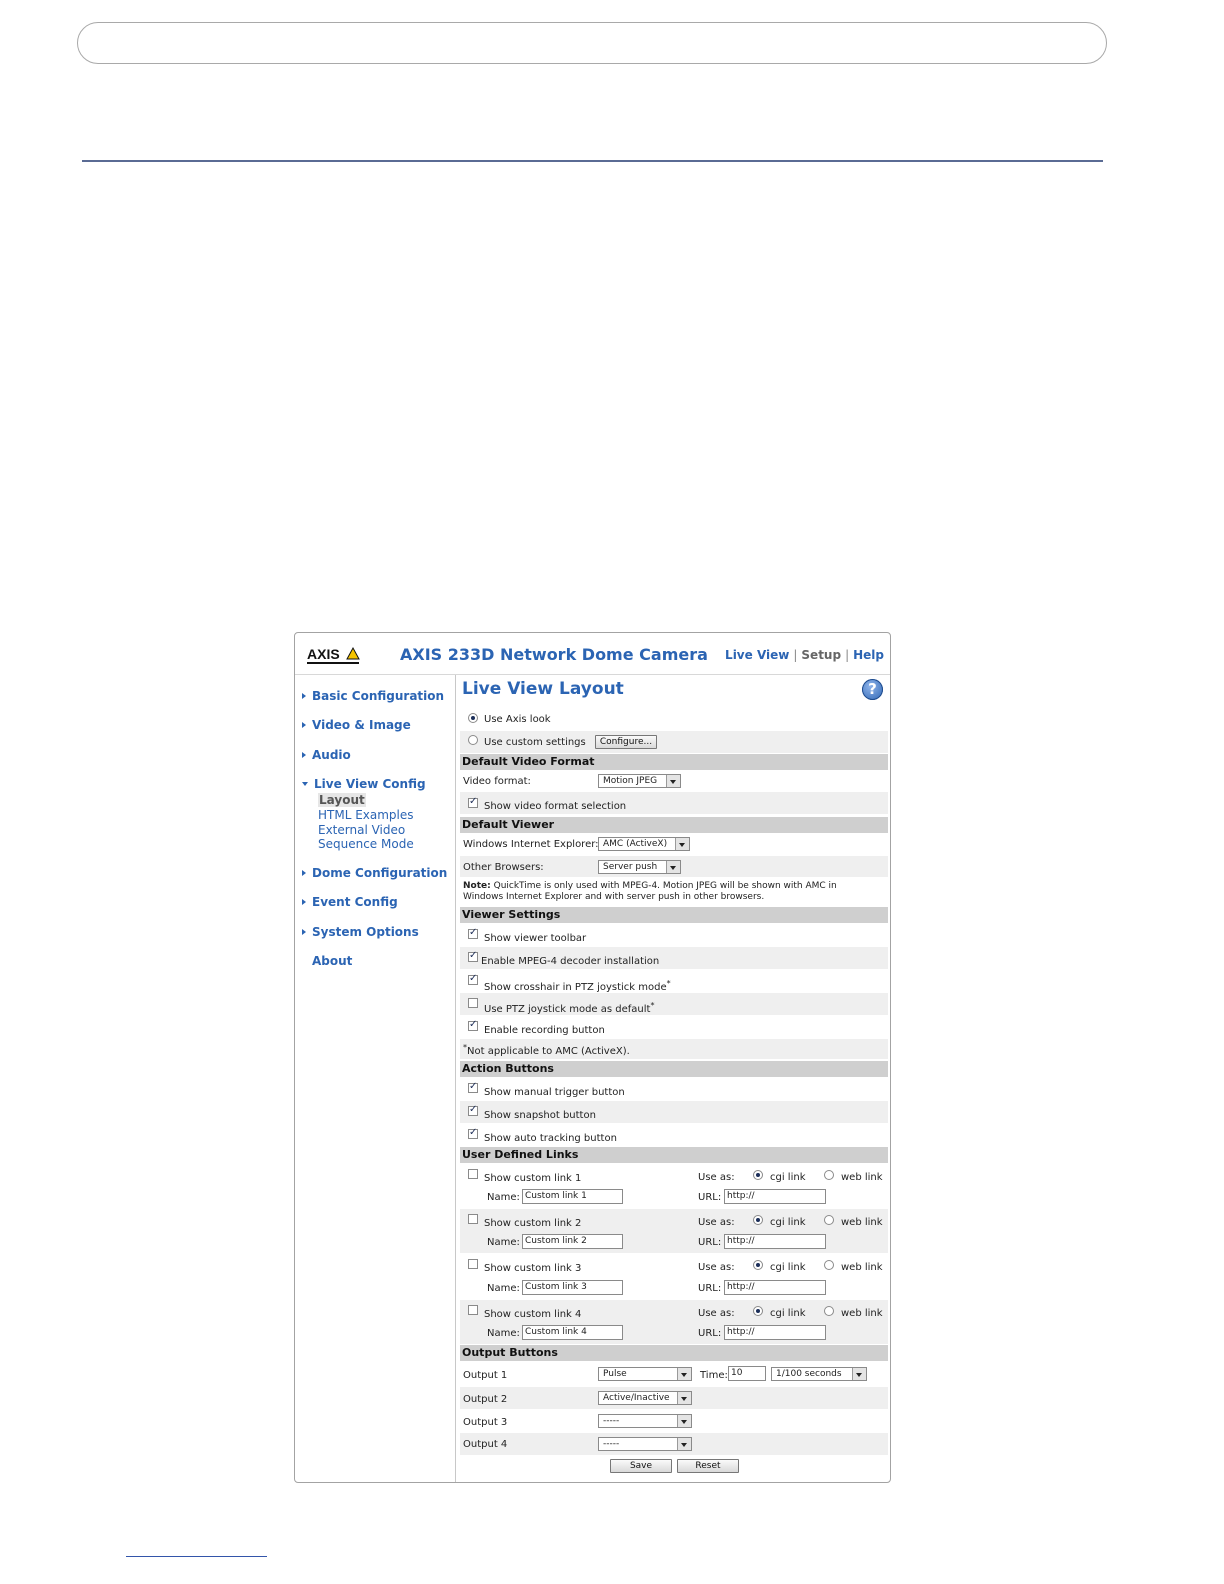 The image size is (1224, 1584). I want to click on use-ptz-joystick-default-label: Use PTZ joystick mode as default, so click(567, 1009).